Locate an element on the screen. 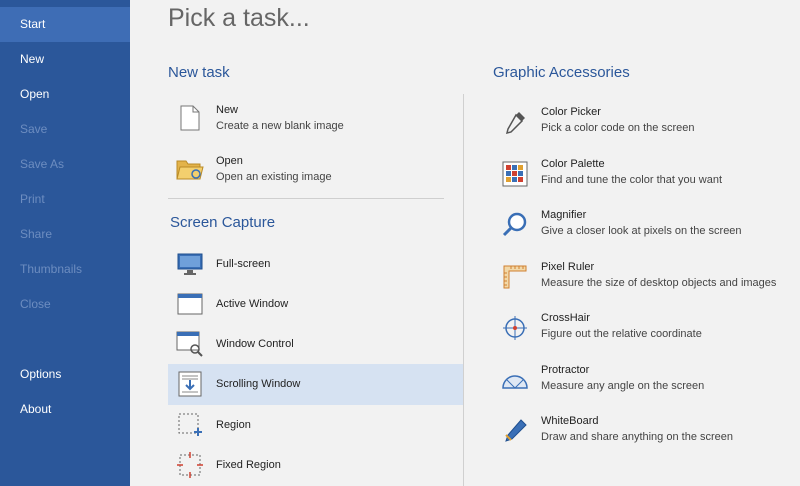  item-title: Active Window is located at coordinates (252, 304).